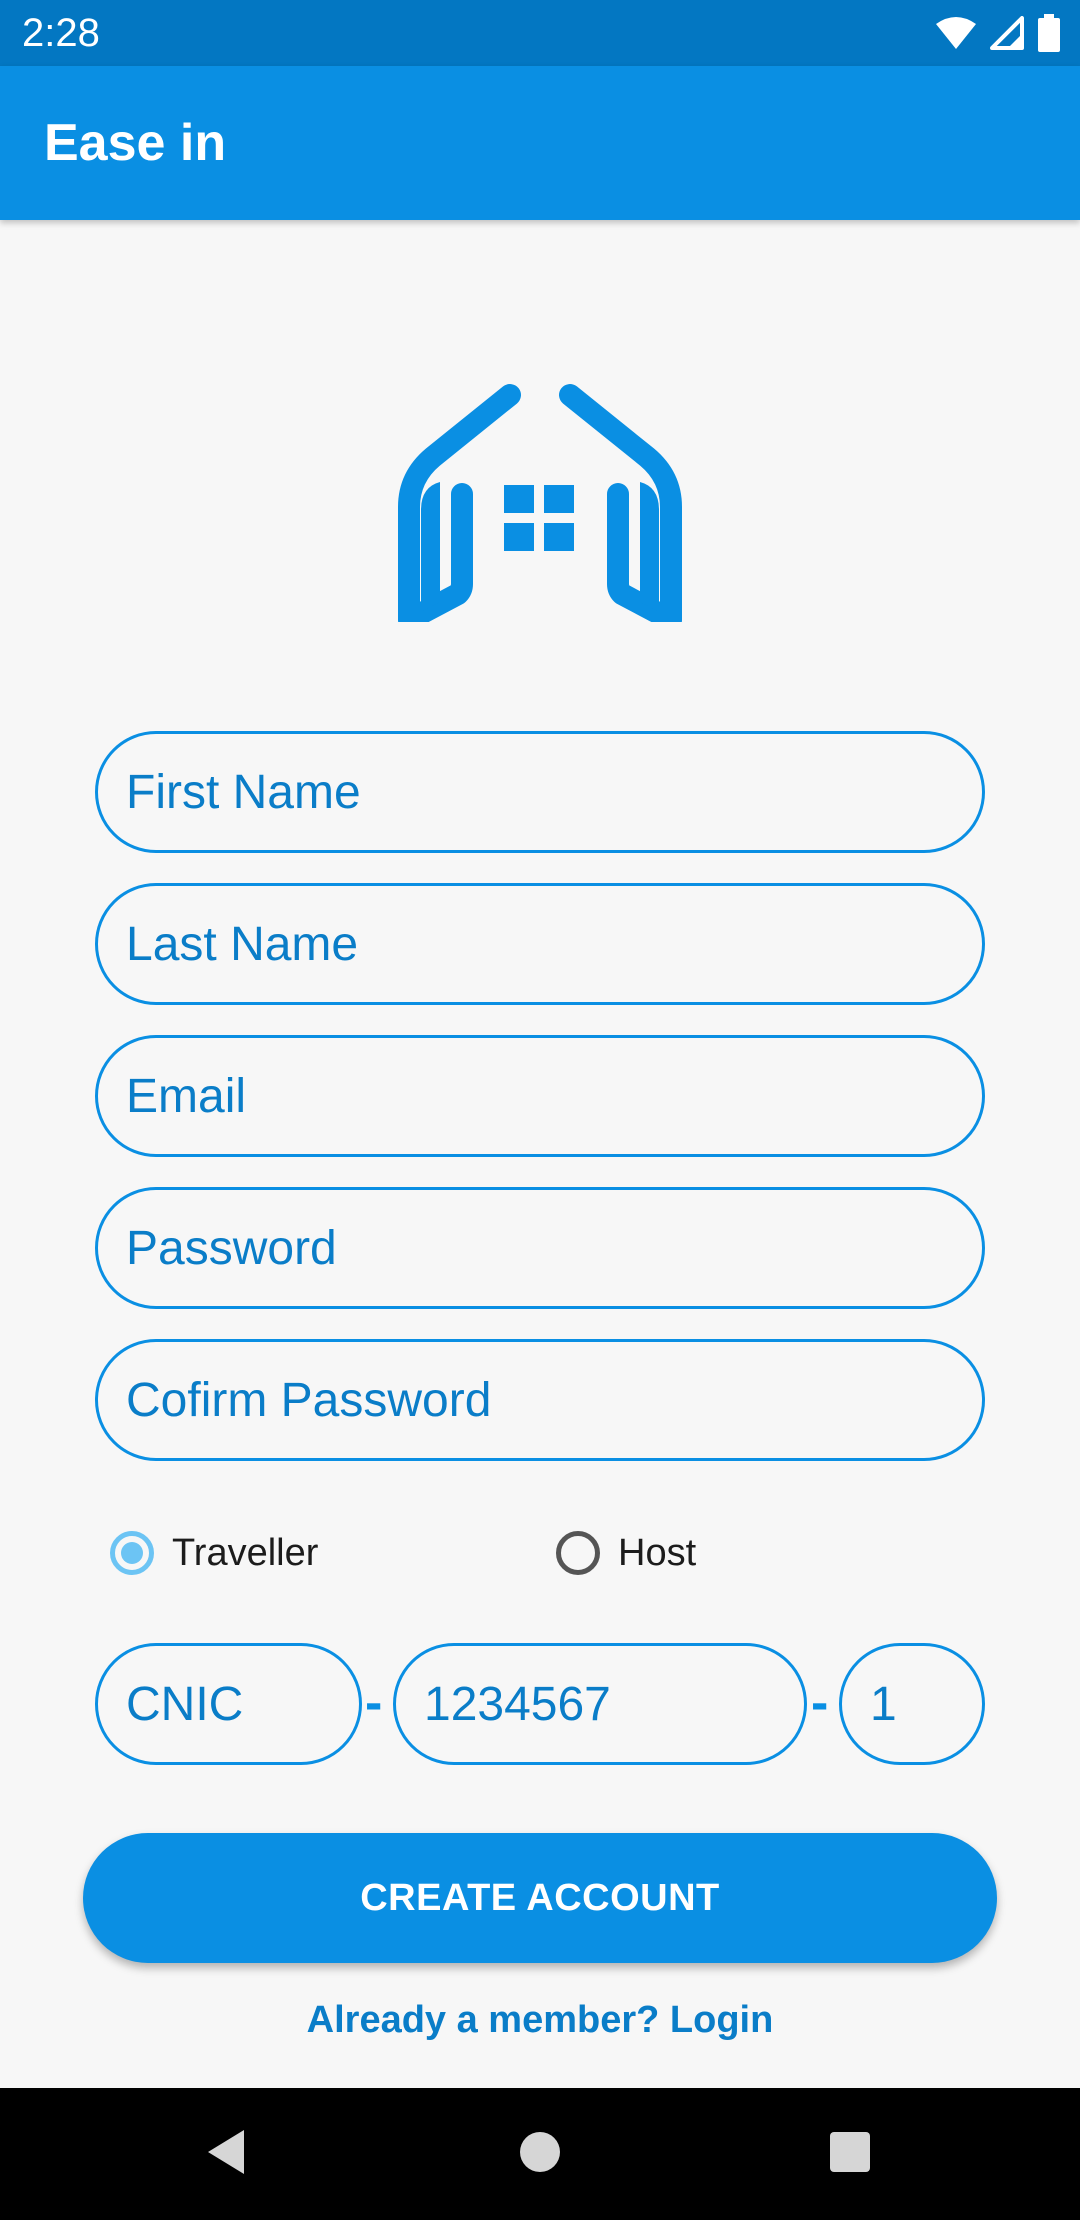  I want to click on radio-traveller: Traveller, so click(214, 1553).